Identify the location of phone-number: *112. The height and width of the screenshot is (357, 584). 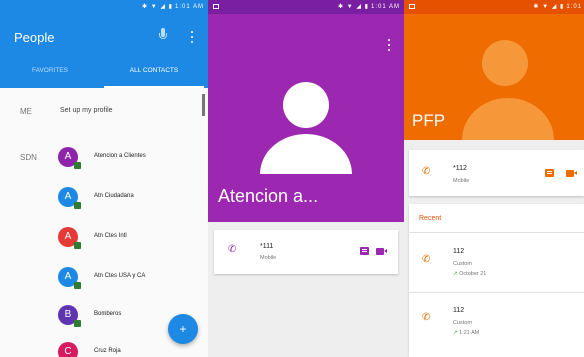
(460, 168).